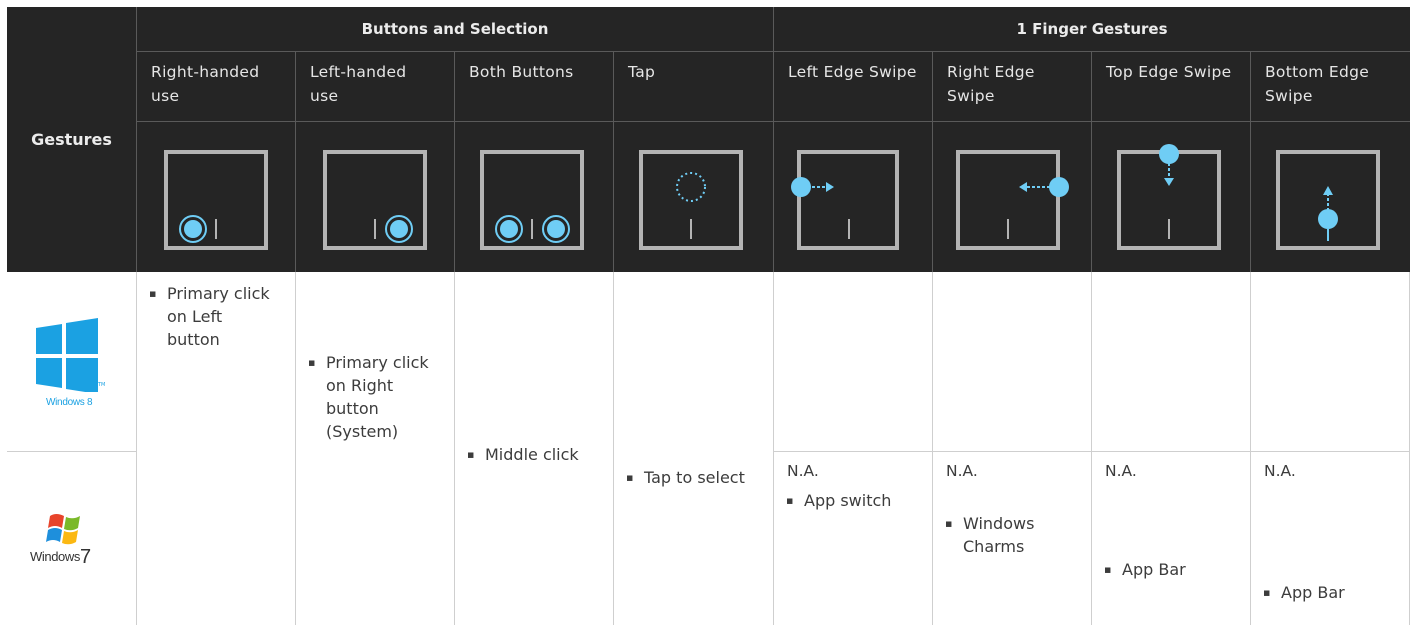 This screenshot has width=1414, height=625. What do you see at coordinates (1092, 29) in the screenshot?
I see `group-header-one-finger: 1 Finger Gestures` at bounding box center [1092, 29].